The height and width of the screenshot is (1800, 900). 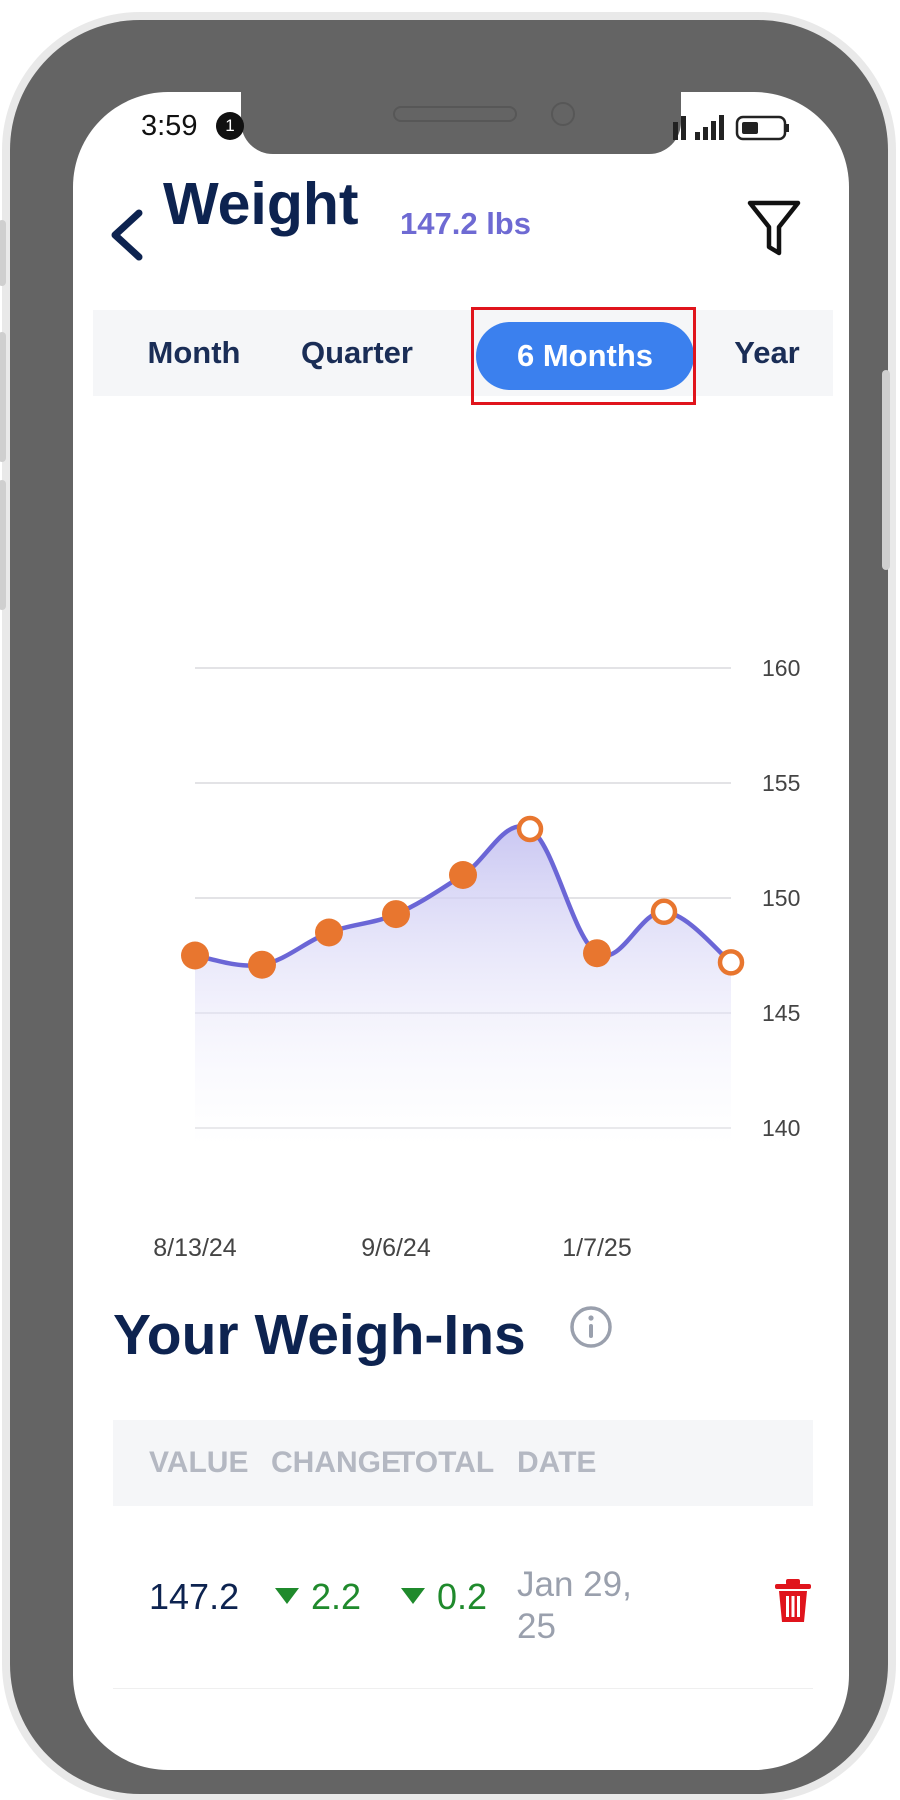 I want to click on selection-highlight-box, so click(x=583, y=356).